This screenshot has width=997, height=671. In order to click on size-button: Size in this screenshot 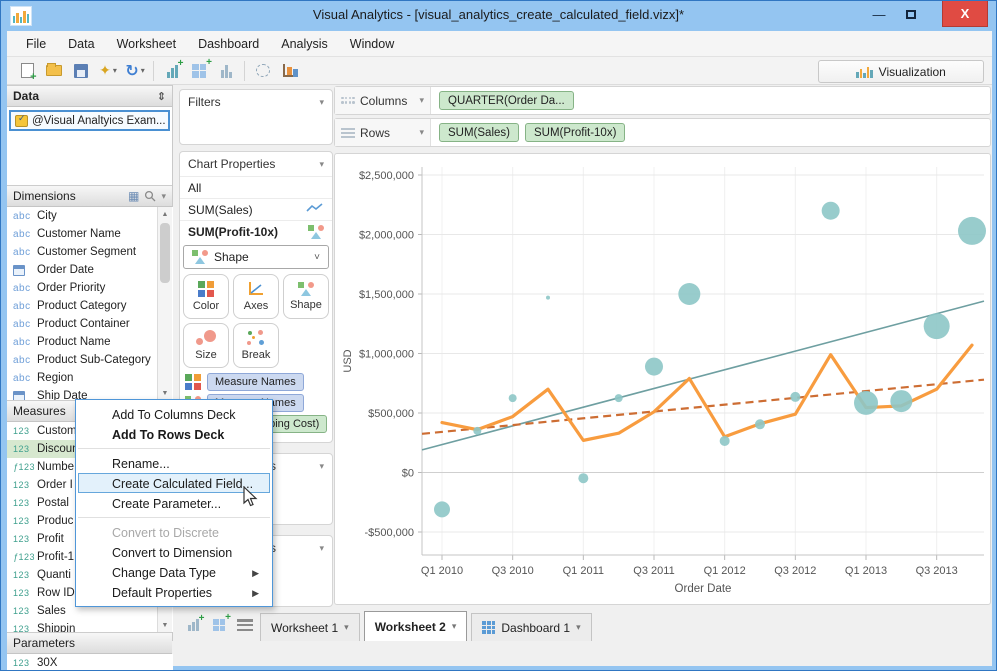, I will do `click(206, 345)`.